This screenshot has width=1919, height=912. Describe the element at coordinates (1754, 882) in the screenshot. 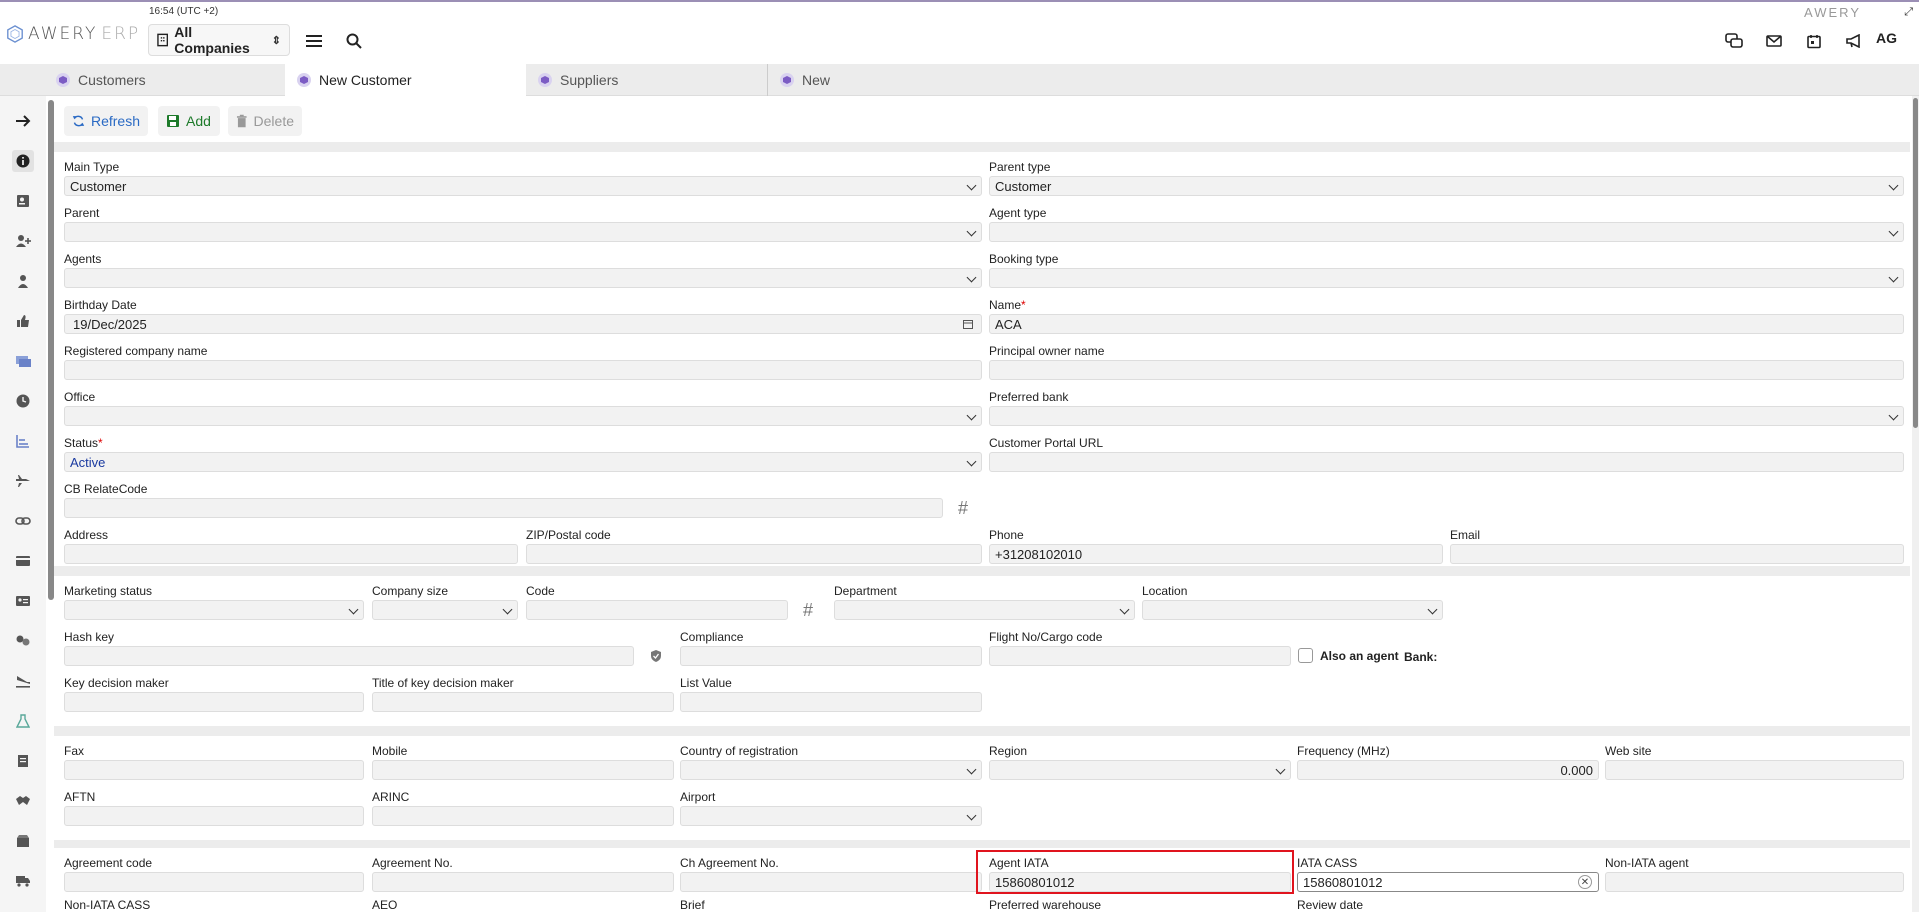

I see `non-iata-agent-input` at that location.